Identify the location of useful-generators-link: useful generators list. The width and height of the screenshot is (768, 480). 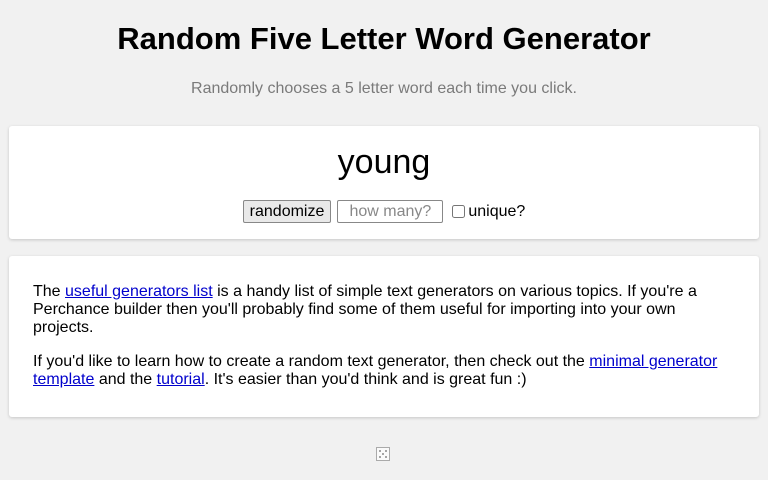
(139, 291).